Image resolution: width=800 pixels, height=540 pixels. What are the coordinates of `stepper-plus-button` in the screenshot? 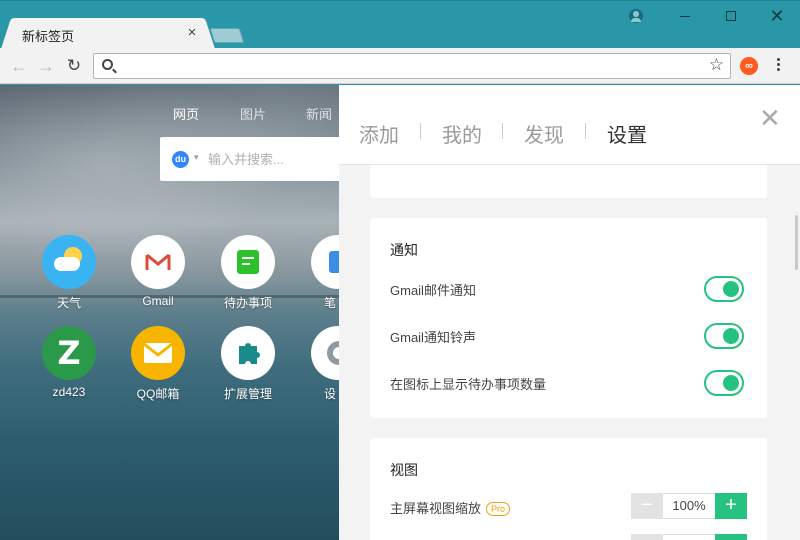 It's located at (731, 537).